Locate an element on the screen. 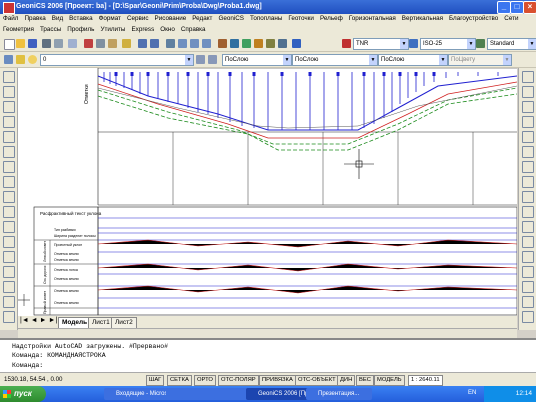 The width and height of the screenshot is (536, 402). properties-icon is located at coordinates (222, 43).